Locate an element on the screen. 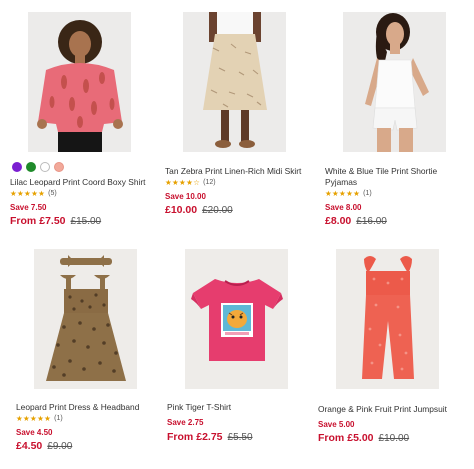 This screenshot has width=474, height=469. save-amount: Save 8.00 is located at coordinates (343, 207).